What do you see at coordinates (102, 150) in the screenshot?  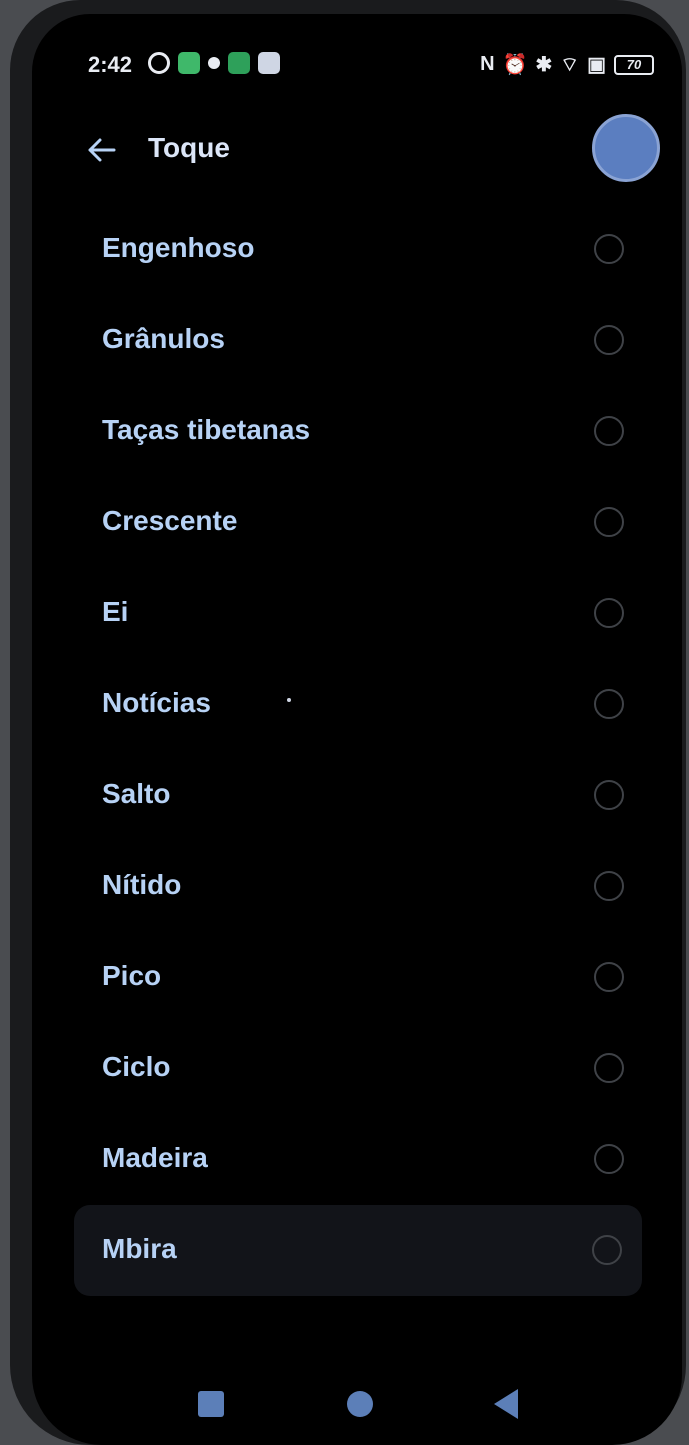 I see `back-arrow-icon` at bounding box center [102, 150].